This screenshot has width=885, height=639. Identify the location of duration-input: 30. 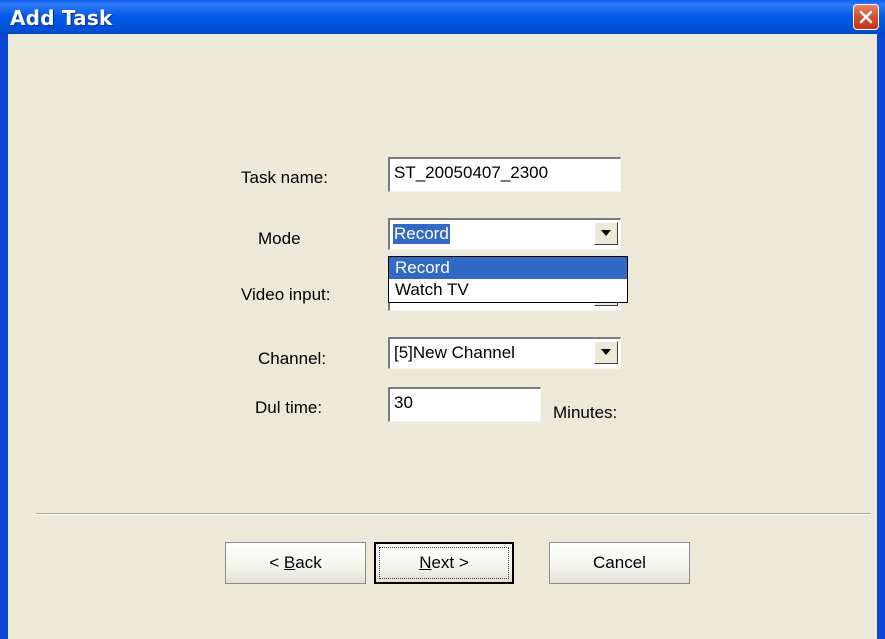
(464, 404).